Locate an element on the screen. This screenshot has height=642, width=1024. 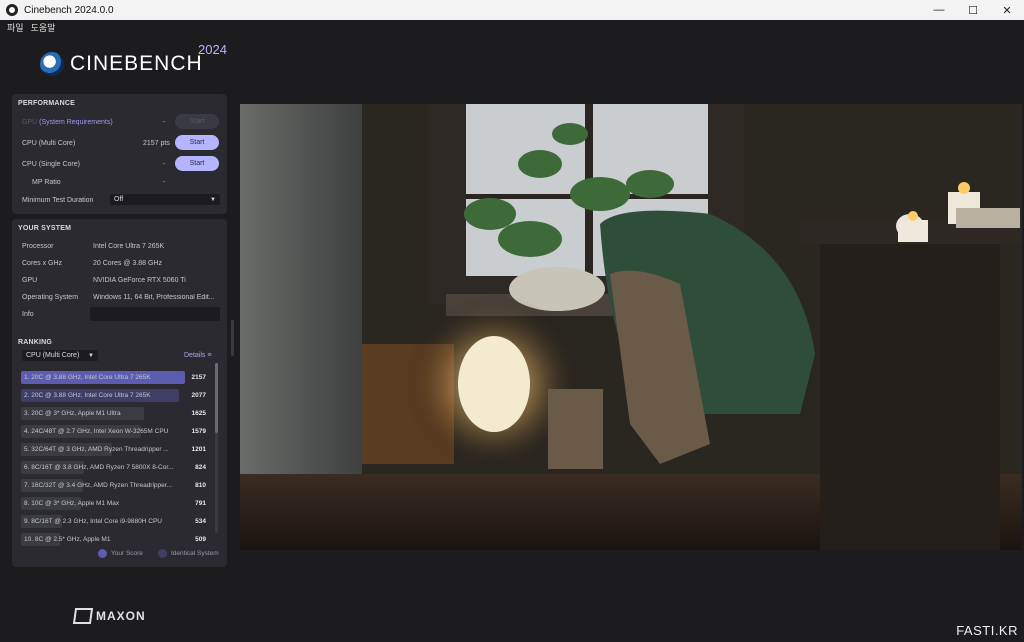
maximize-icon: ☐ is located at coordinates (973, 10).